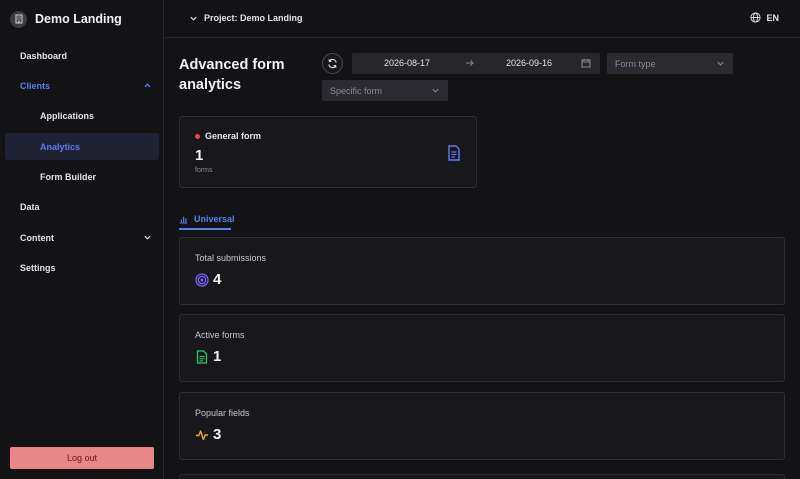 The width and height of the screenshot is (800, 479). What do you see at coordinates (217, 279) in the screenshot?
I see `stat-value: 4` at bounding box center [217, 279].